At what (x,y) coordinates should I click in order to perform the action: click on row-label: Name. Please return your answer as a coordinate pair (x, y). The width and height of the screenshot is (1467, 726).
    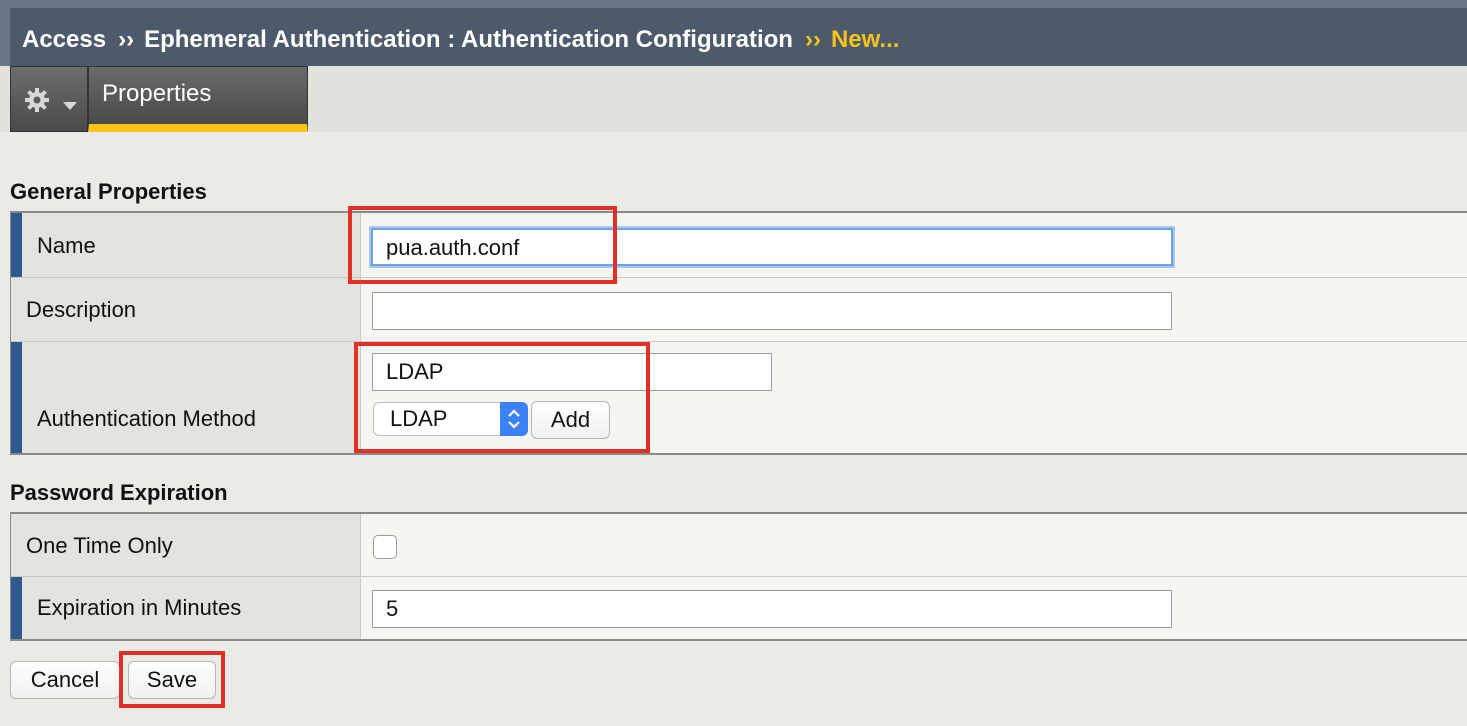
    Looking at the image, I should click on (186, 245).